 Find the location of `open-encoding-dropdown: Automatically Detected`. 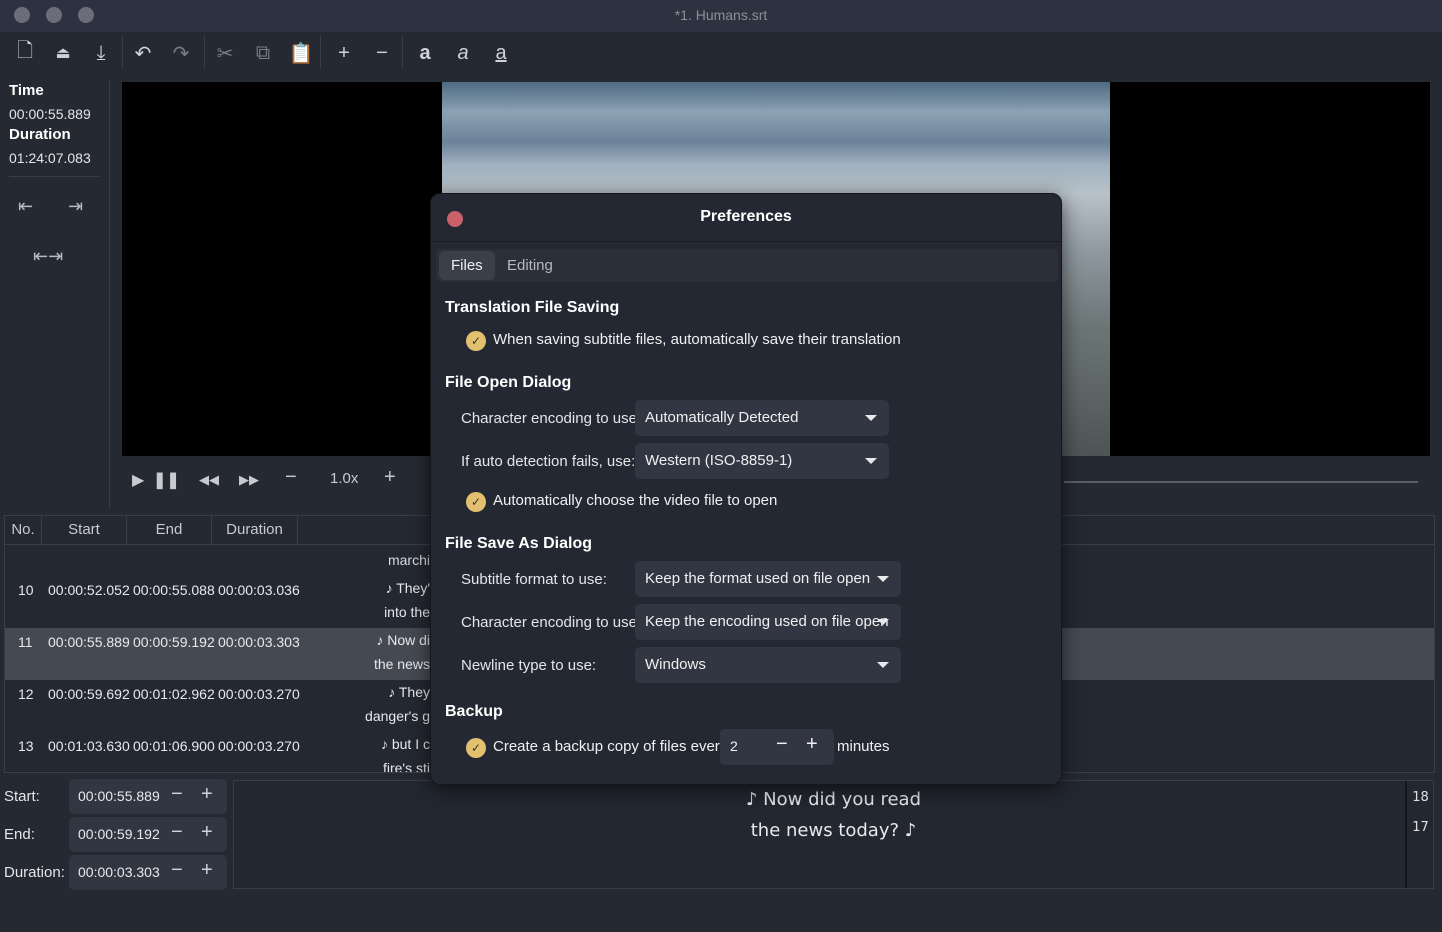

open-encoding-dropdown: Automatically Detected is located at coordinates (762, 418).